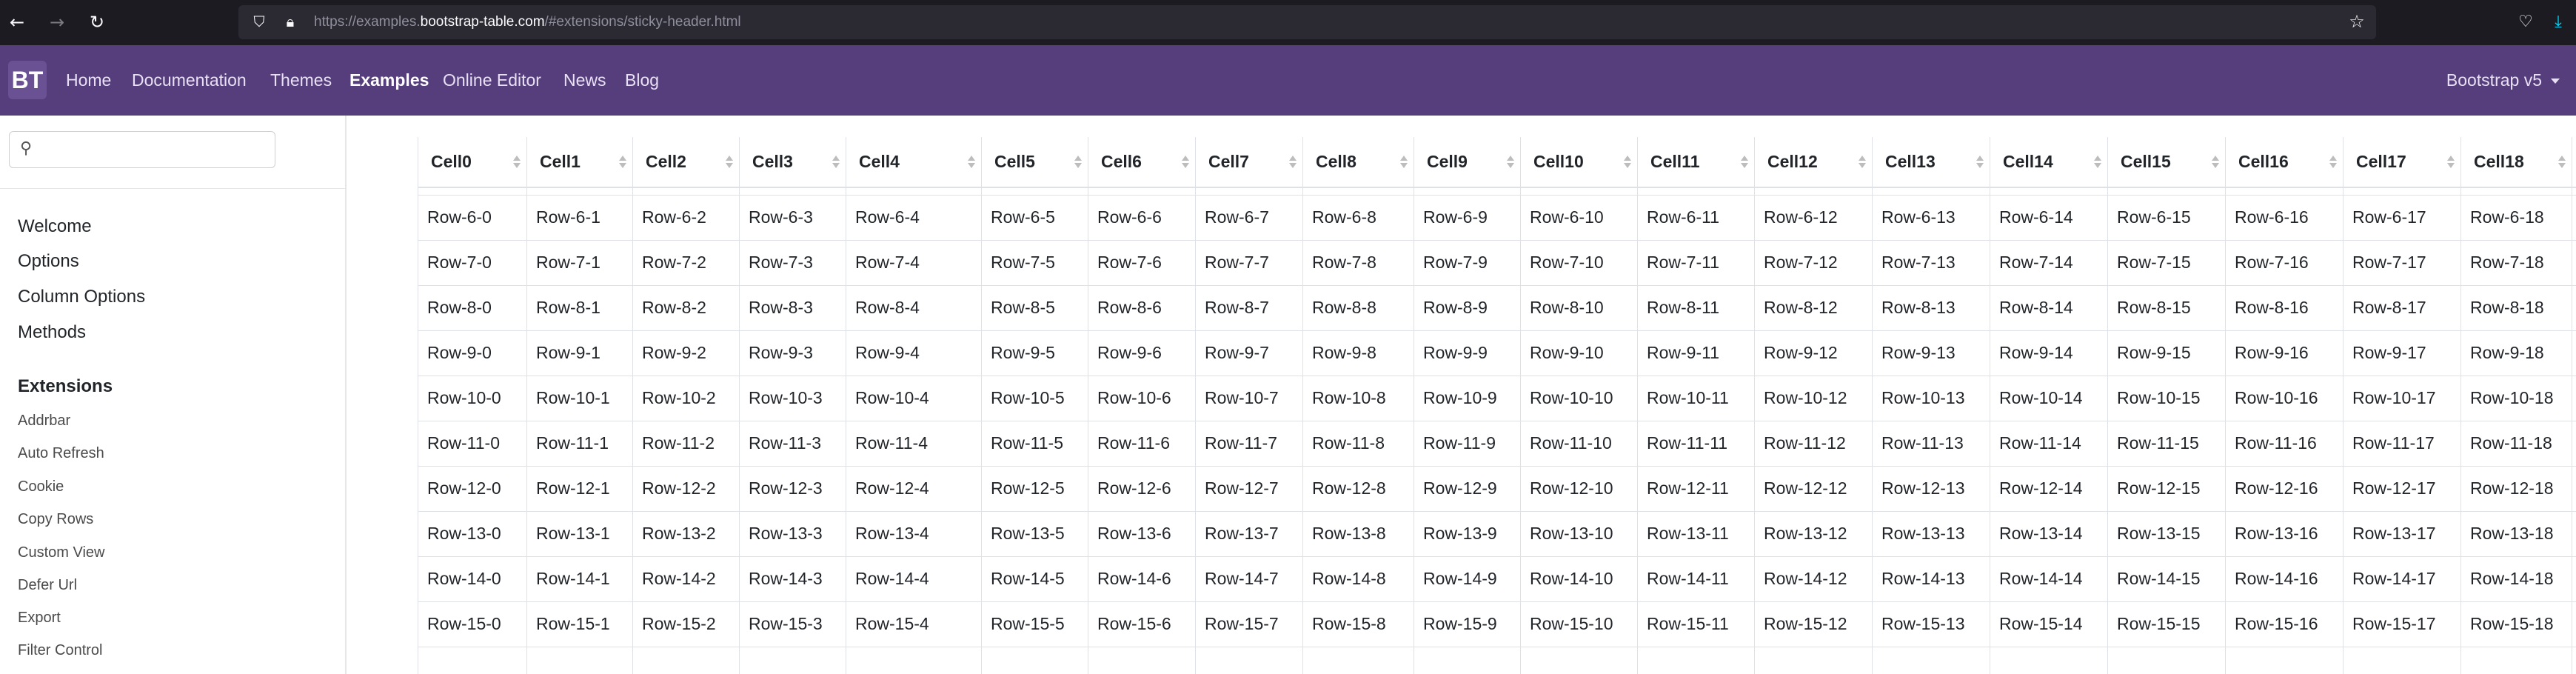 The height and width of the screenshot is (674, 2576). What do you see at coordinates (579, 625) in the screenshot?
I see `table-cell: Row-15-1` at bounding box center [579, 625].